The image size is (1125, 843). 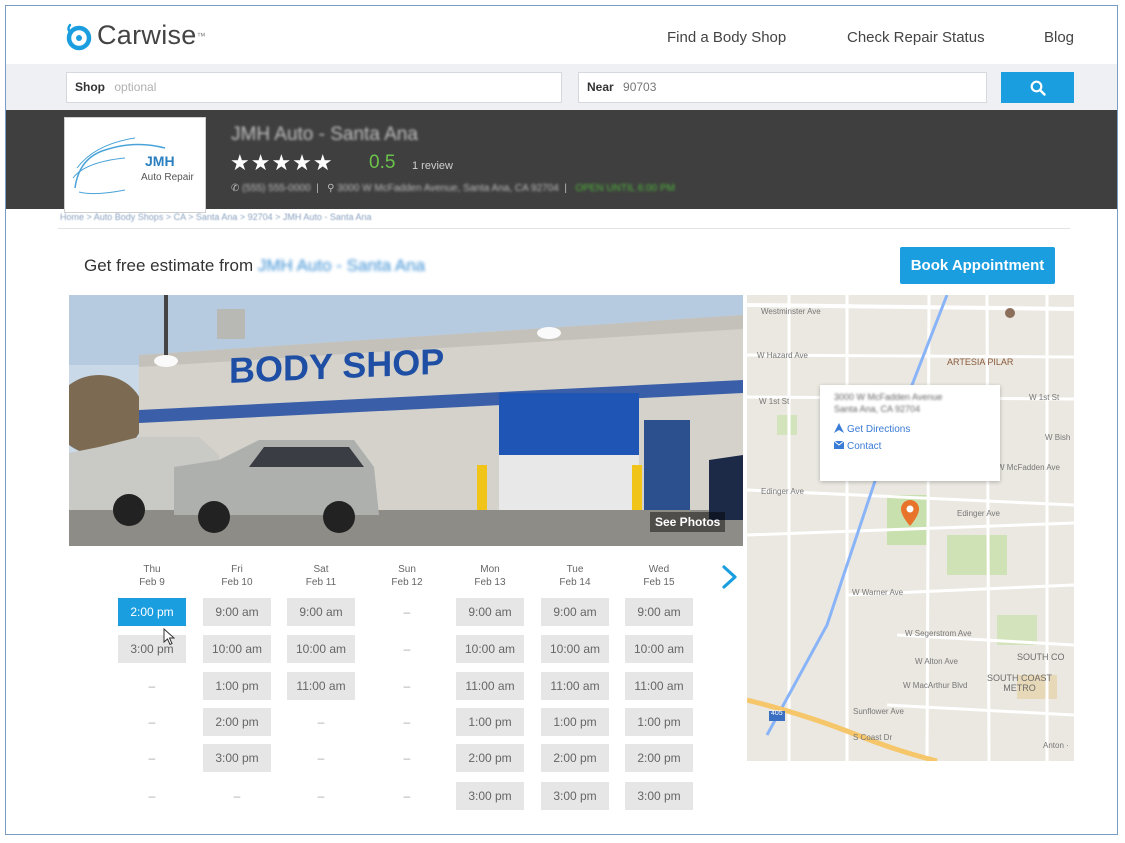 What do you see at coordinates (791, 311) in the screenshot?
I see `map-label-westminster: Westminster Ave` at bounding box center [791, 311].